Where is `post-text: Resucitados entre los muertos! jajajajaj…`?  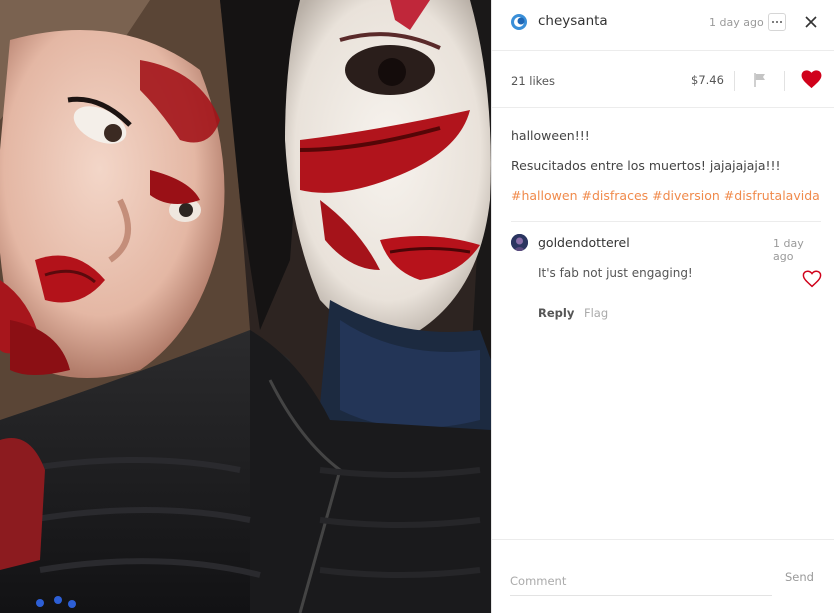 post-text: Resucitados entre los muertos! jajajajaj… is located at coordinates (646, 165).